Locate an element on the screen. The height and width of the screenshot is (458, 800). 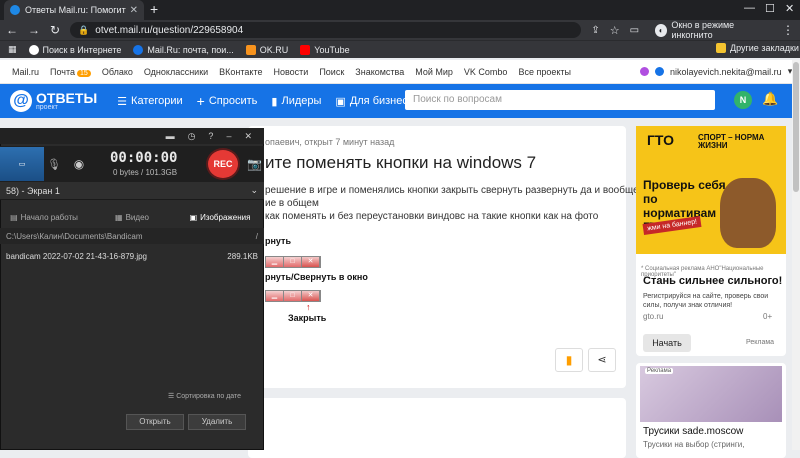
folder-icon: ▬ is located at coordinates (170, 136).